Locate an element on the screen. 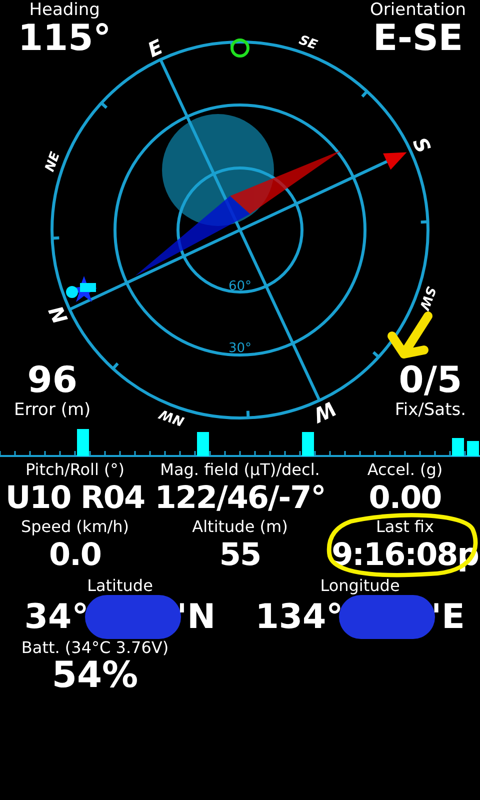 The image size is (480, 800). position-value-end: 'N is located at coordinates (196, 617).